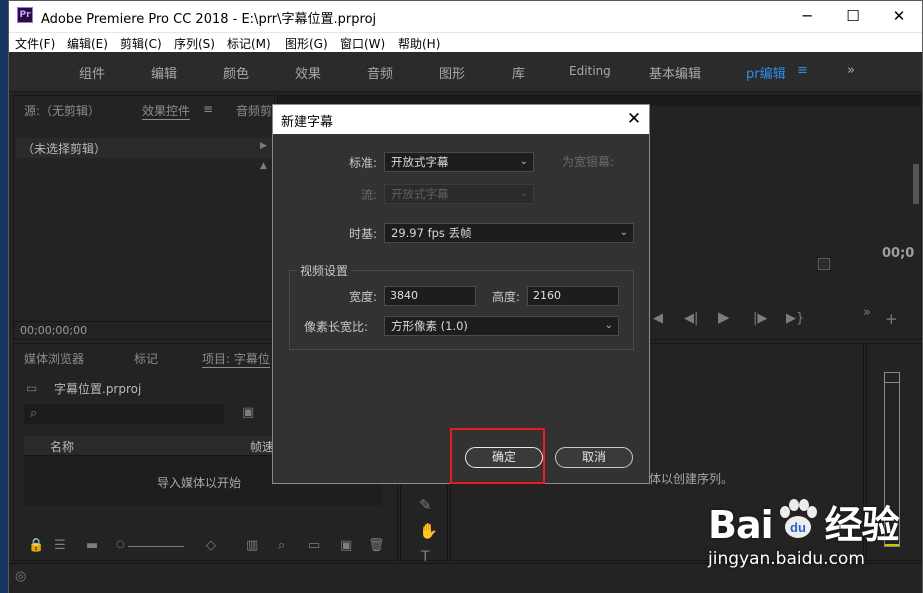  Describe the element at coordinates (363, 234) in the screenshot. I see `timebase-label: 时基:` at that location.